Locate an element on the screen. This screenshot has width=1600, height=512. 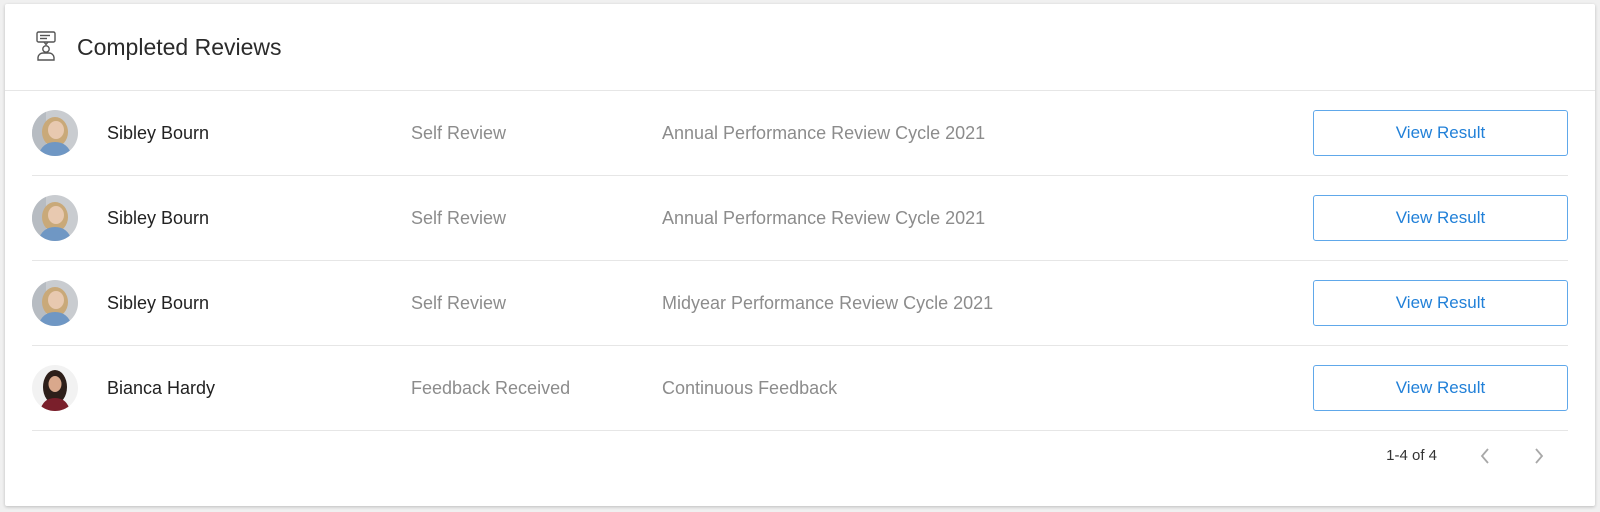
page-title: Completed Reviews is located at coordinates (179, 46).